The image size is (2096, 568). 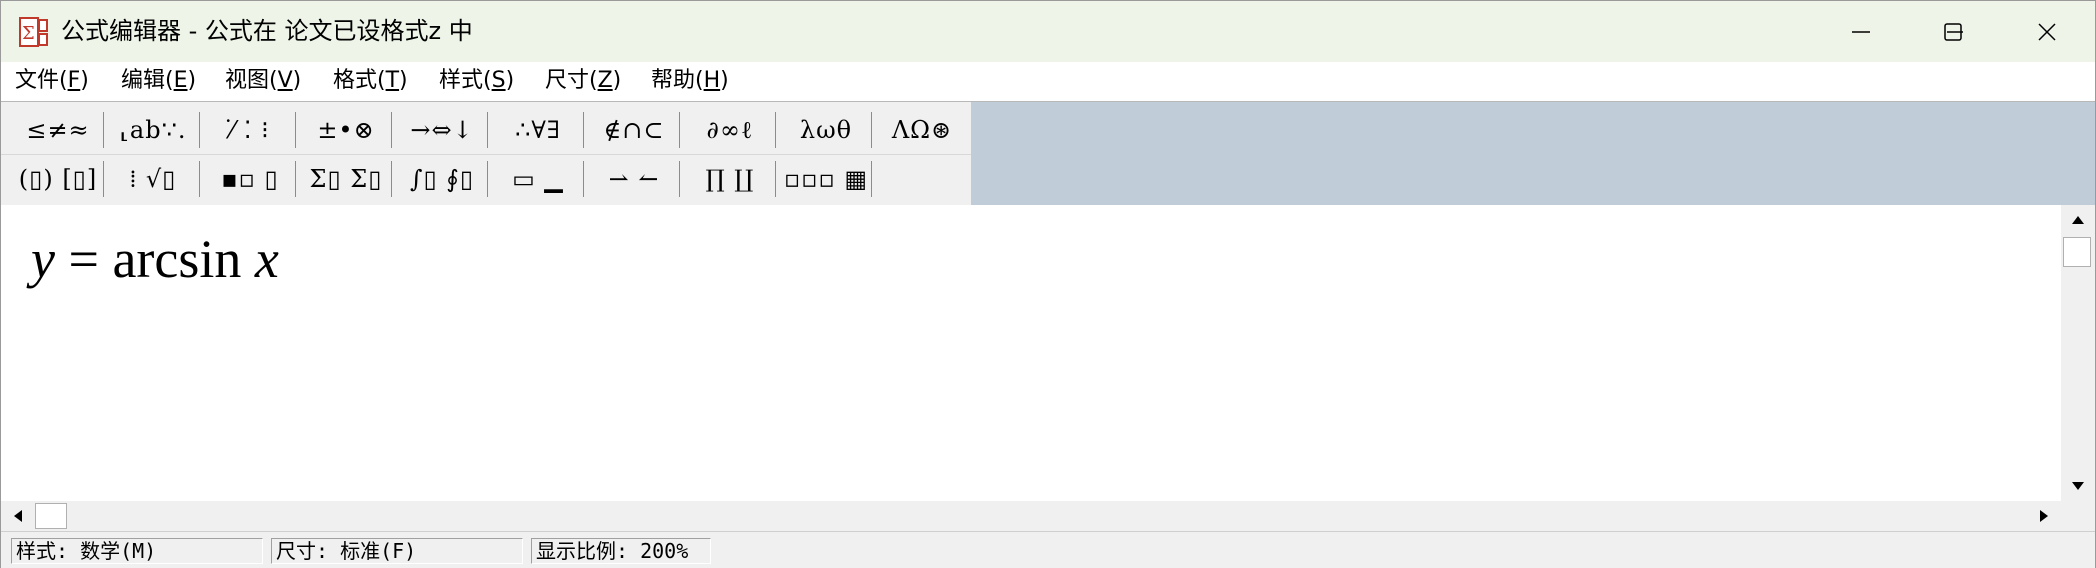 What do you see at coordinates (263, 81) in the screenshot?
I see `menu-view: 视图(V)` at bounding box center [263, 81].